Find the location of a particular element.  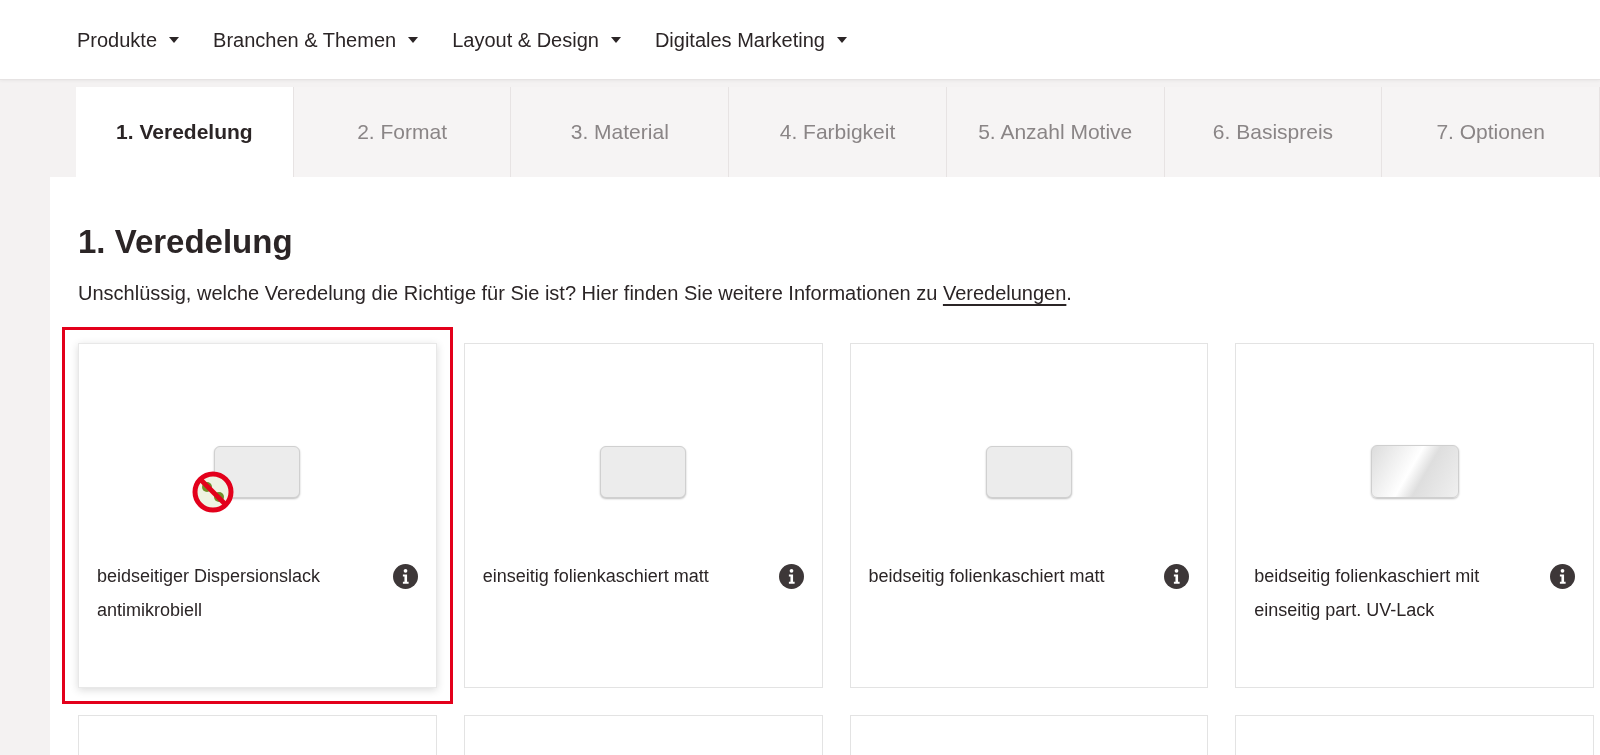

nav-menu-item: Layout & Design is located at coordinates (536, 39).